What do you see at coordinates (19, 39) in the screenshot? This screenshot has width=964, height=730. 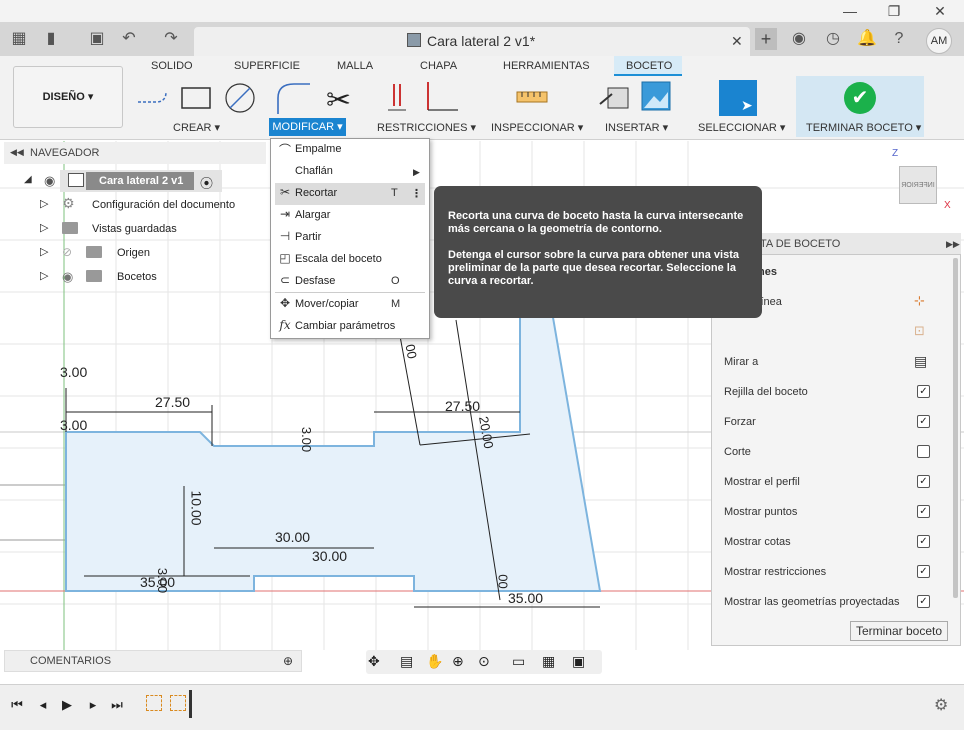 I see `grid-icon: ▦` at bounding box center [19, 39].